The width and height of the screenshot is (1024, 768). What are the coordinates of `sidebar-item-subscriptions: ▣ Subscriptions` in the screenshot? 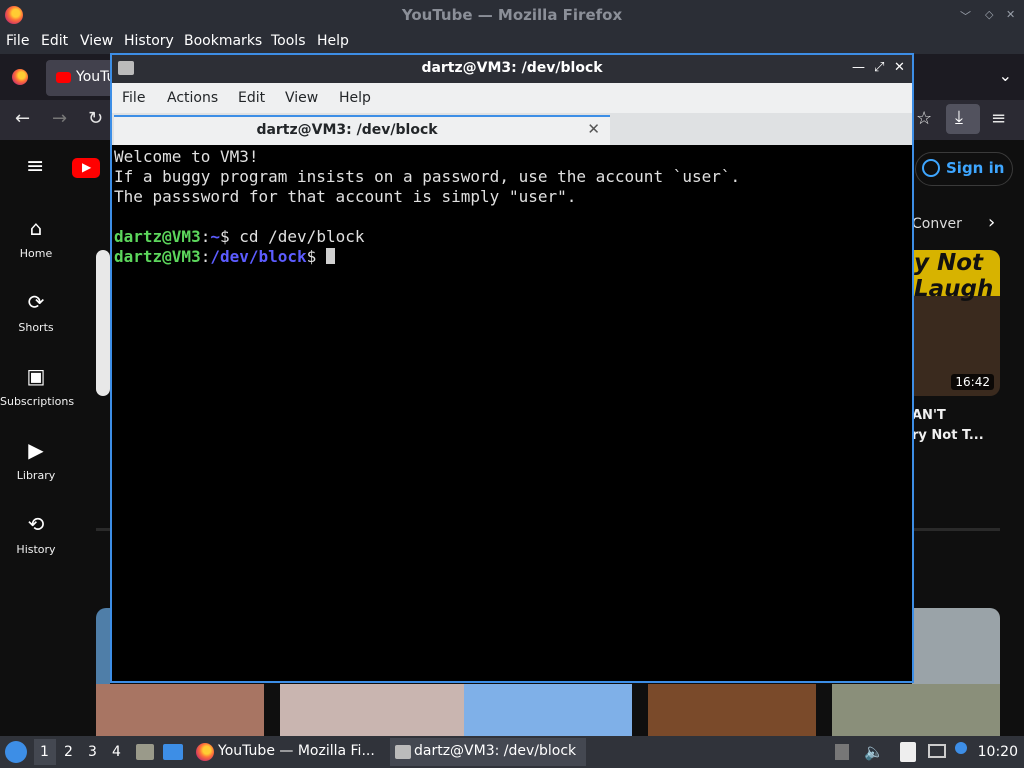 It's located at (37, 386).